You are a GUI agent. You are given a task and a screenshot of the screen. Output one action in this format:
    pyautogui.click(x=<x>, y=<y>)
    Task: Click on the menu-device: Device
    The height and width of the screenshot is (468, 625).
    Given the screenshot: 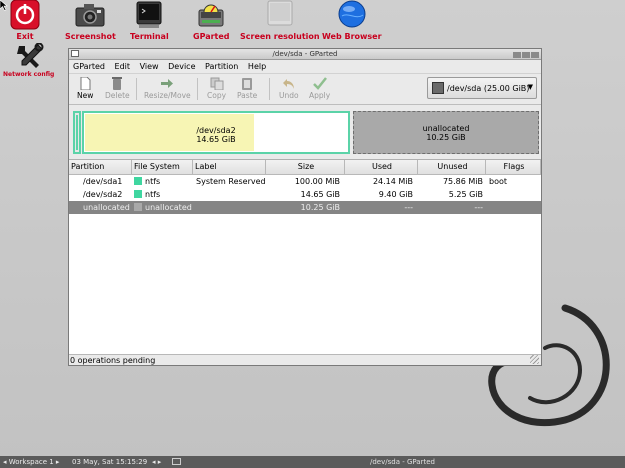 What is the action you would take?
    pyautogui.click(x=181, y=66)
    